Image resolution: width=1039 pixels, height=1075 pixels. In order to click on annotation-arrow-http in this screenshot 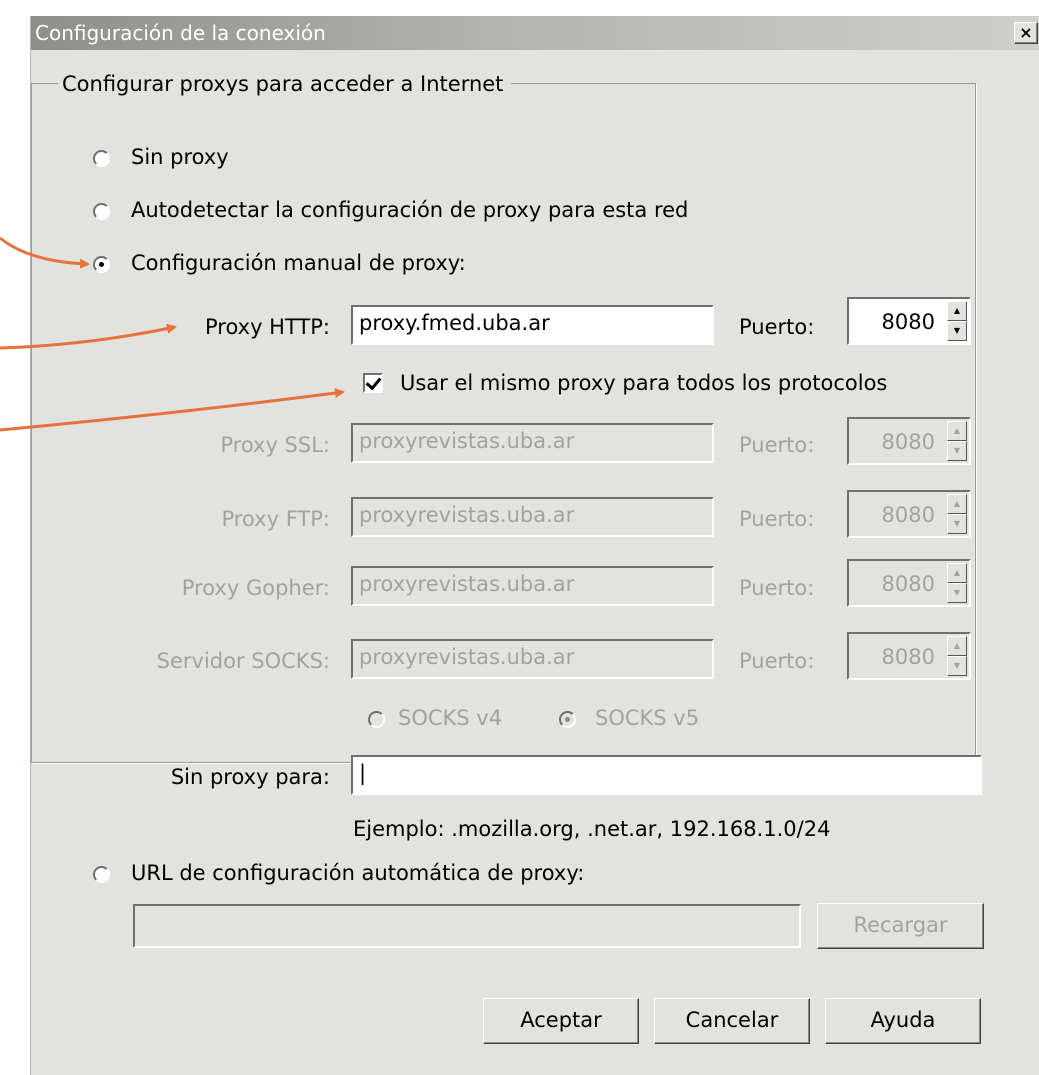, I will do `click(88, 336)`.